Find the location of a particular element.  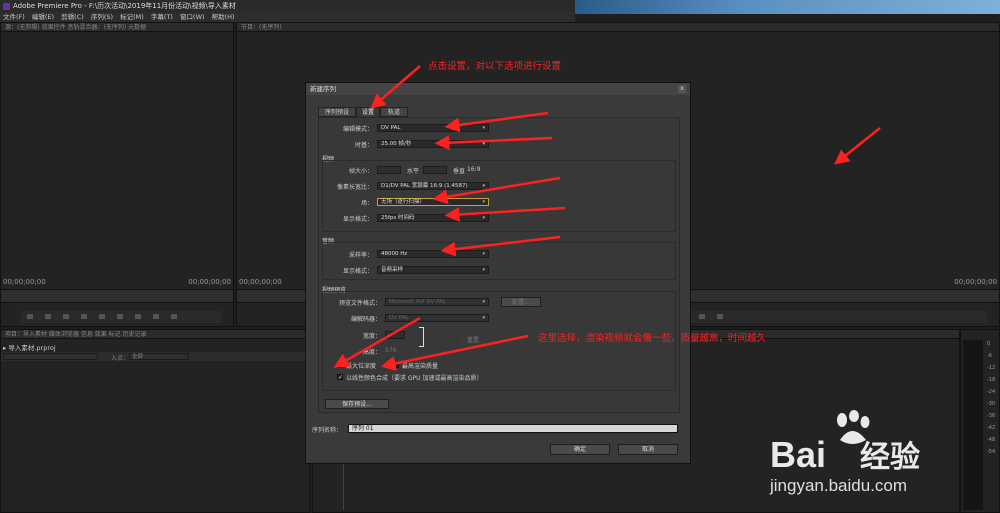

fields-label: 场： is located at coordinates (366, 203).